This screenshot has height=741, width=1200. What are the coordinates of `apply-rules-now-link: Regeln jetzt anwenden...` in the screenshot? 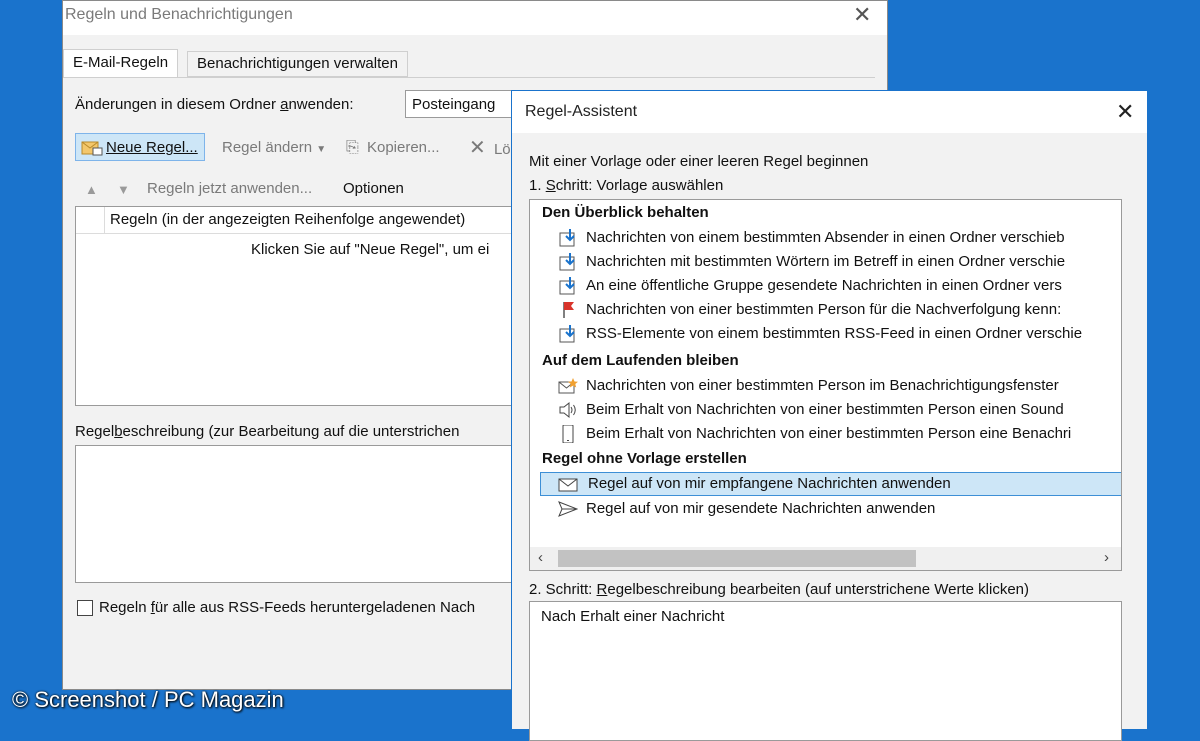 It's located at (229, 188).